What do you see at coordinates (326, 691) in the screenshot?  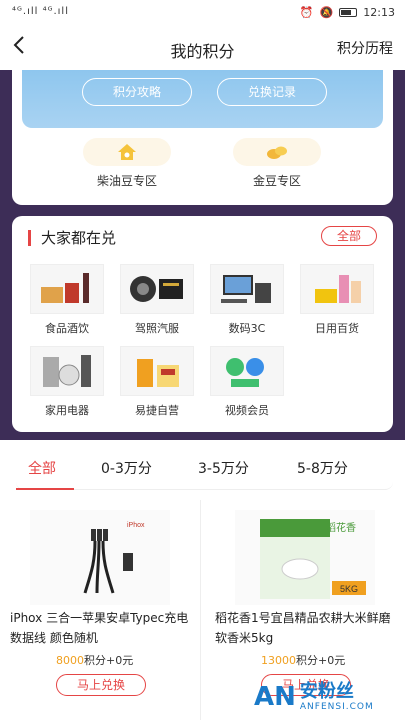 I see `watermark-cn: 安粉丝` at bounding box center [326, 691].